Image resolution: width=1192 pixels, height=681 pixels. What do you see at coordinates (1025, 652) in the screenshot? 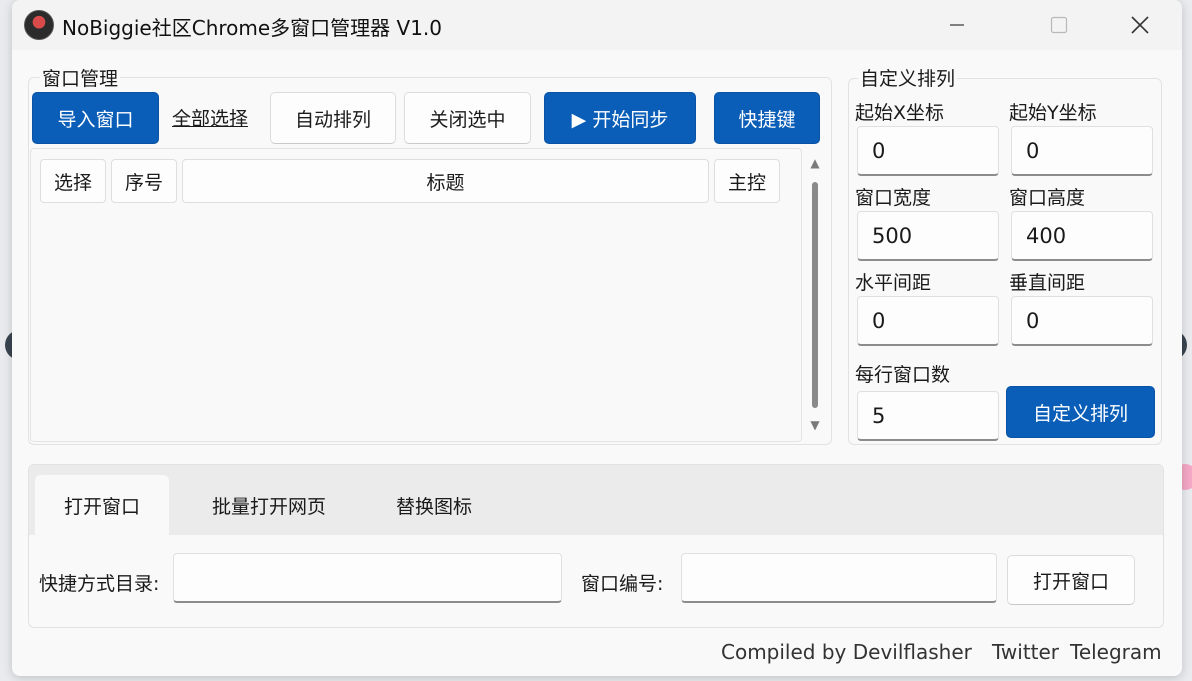
I see `twitter-link: Twitter` at bounding box center [1025, 652].